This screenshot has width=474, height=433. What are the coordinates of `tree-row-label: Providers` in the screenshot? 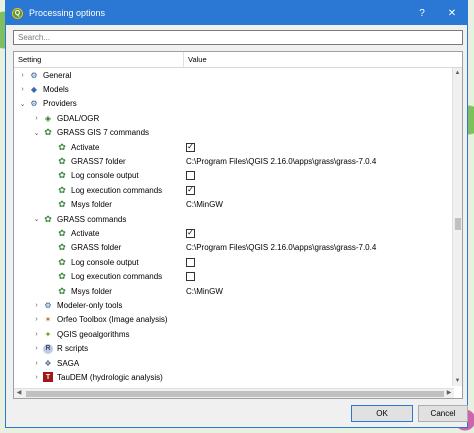 It's located at (60, 104).